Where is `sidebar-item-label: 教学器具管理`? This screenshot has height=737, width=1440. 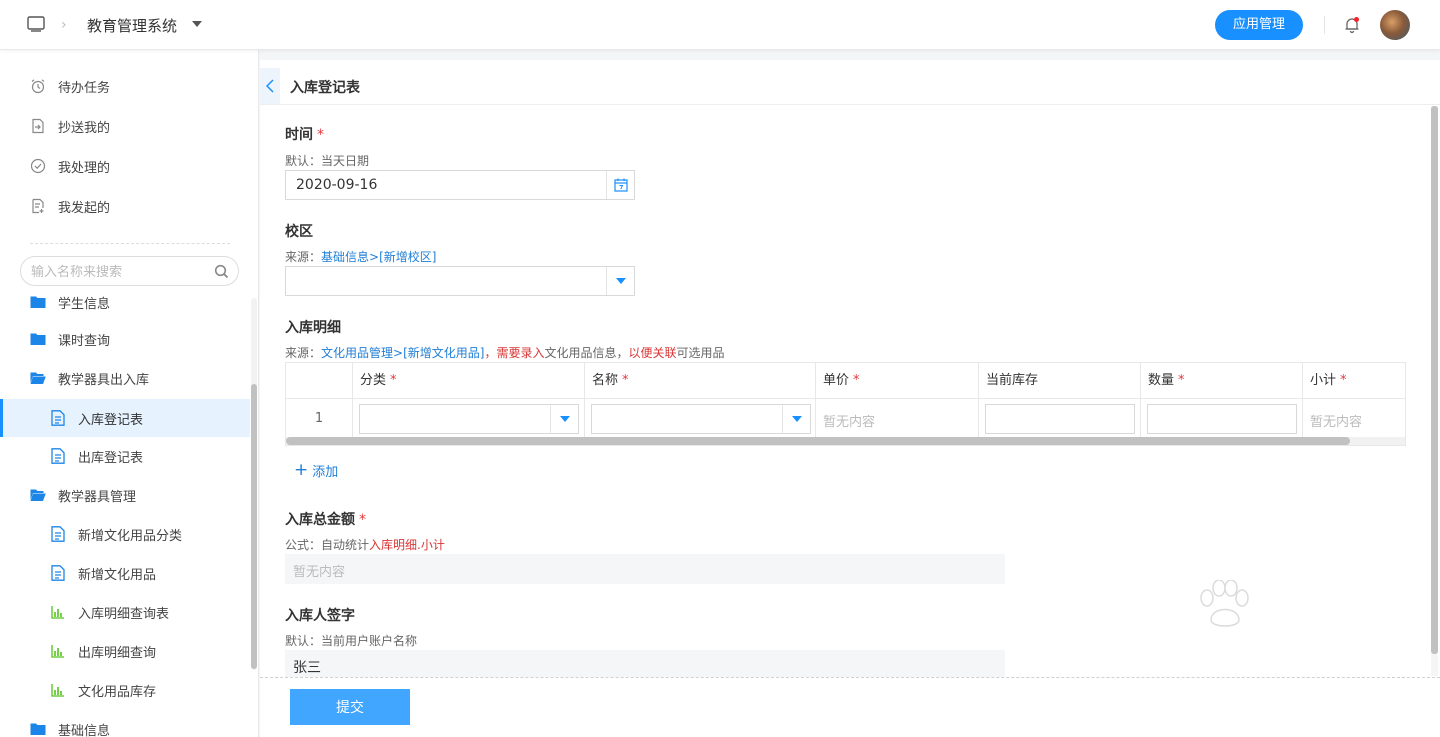
sidebar-item-label: 教学器具管理 is located at coordinates (97, 497).